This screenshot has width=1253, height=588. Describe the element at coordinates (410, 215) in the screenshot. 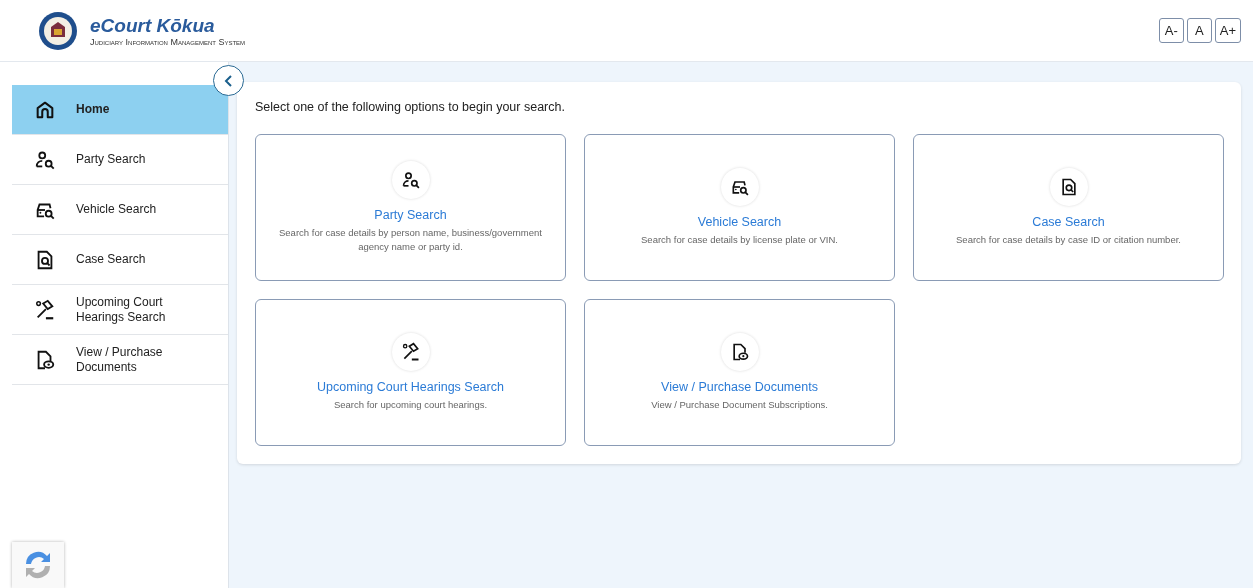

I see `card-title: Party Search` at that location.